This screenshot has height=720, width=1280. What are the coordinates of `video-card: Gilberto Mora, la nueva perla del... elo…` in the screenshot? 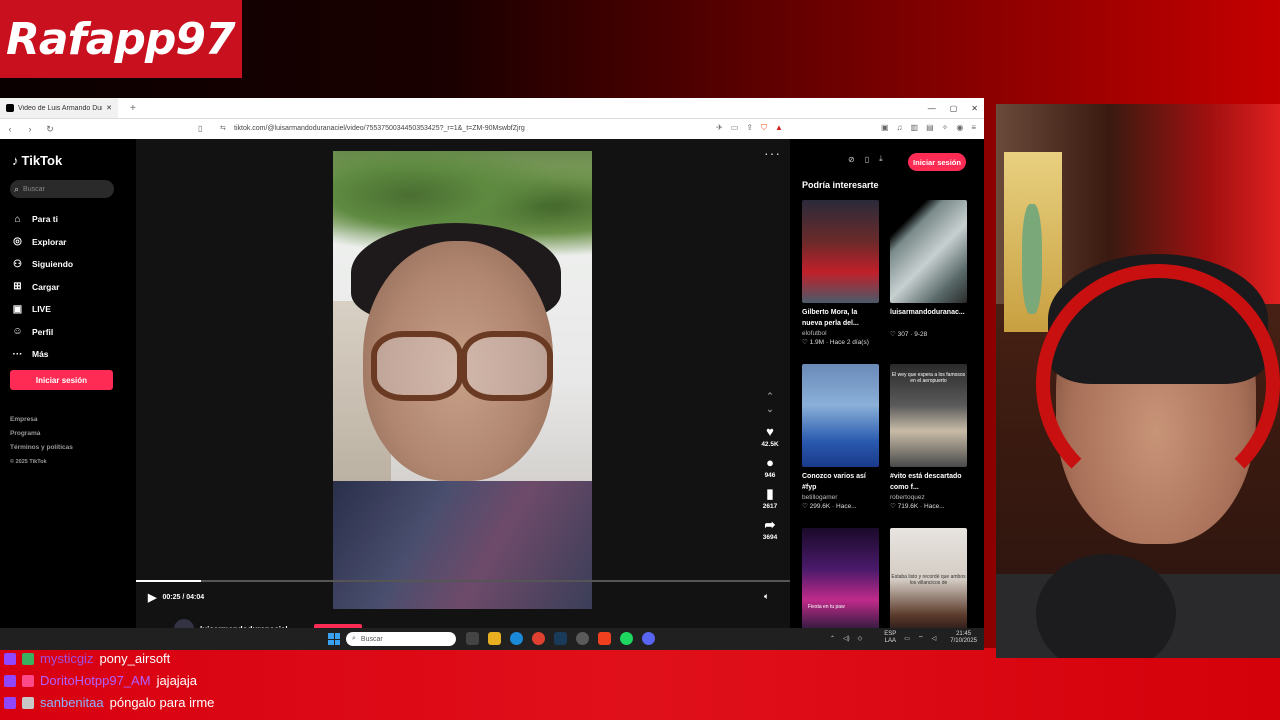 It's located at (840, 282).